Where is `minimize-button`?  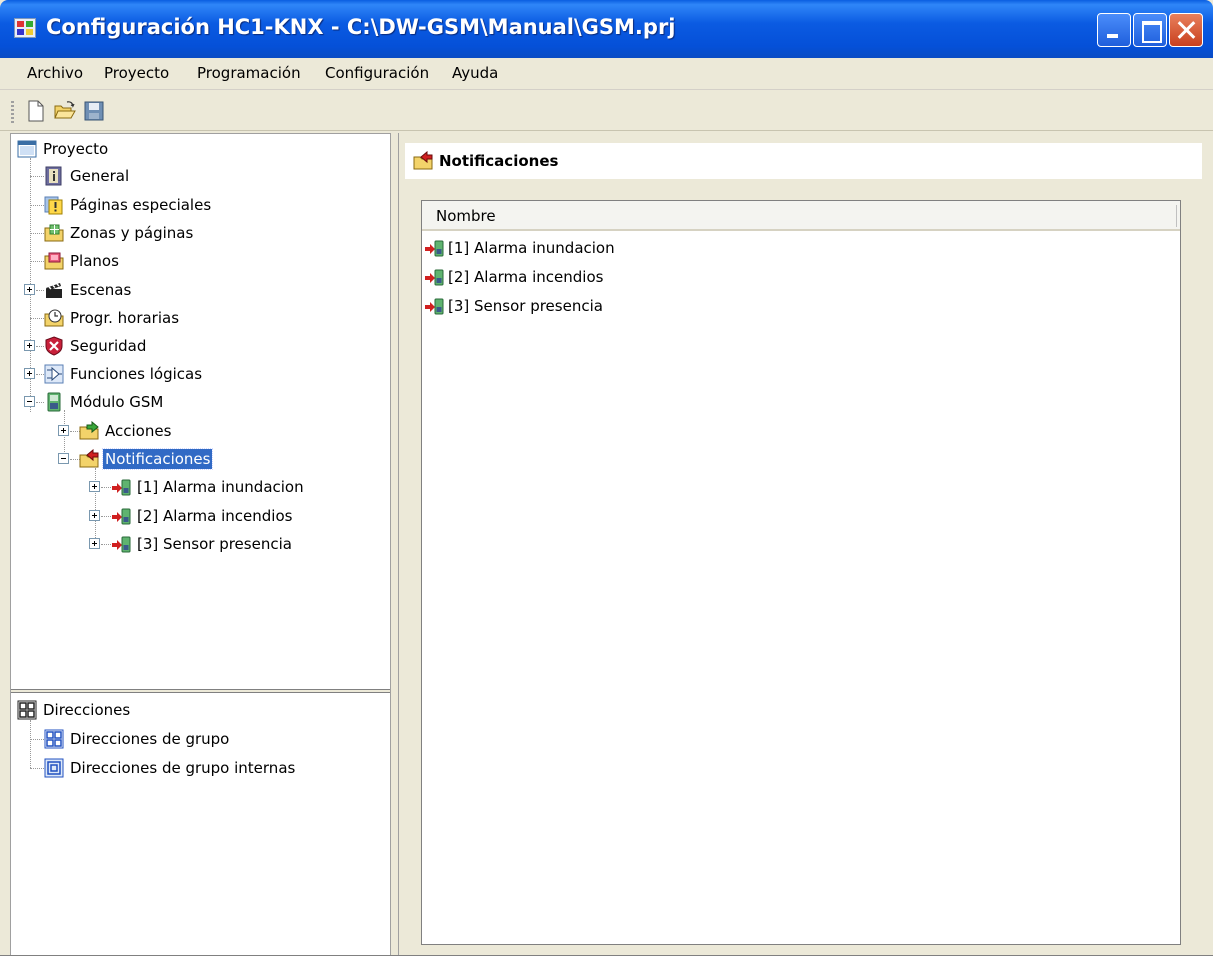
minimize-button is located at coordinates (1114, 30).